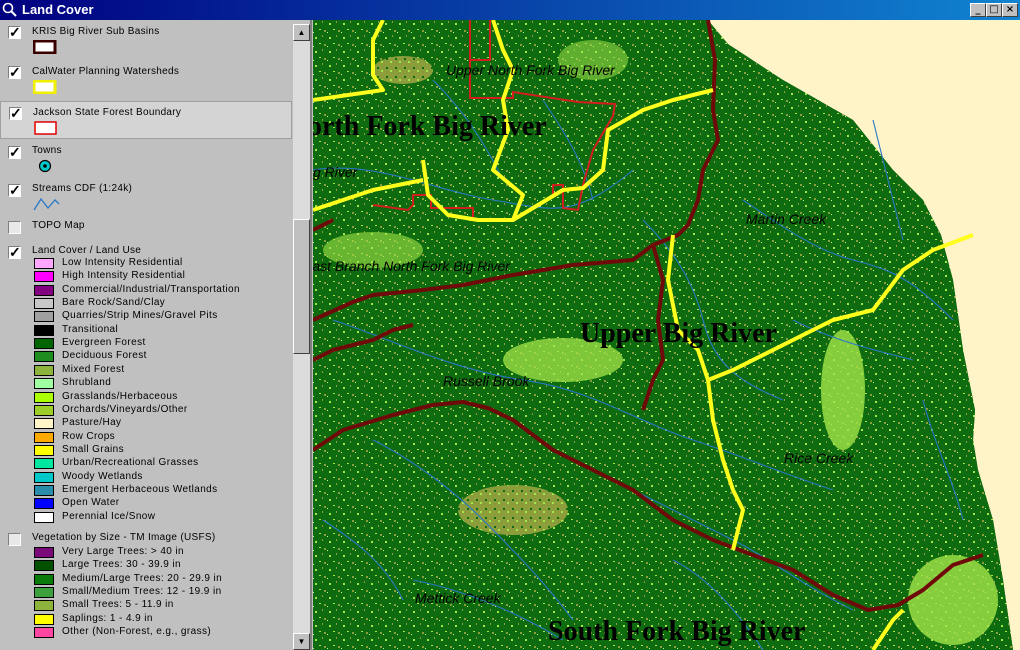  I want to click on legend-label: Commercial/Industrial/Transportation, so click(151, 289).